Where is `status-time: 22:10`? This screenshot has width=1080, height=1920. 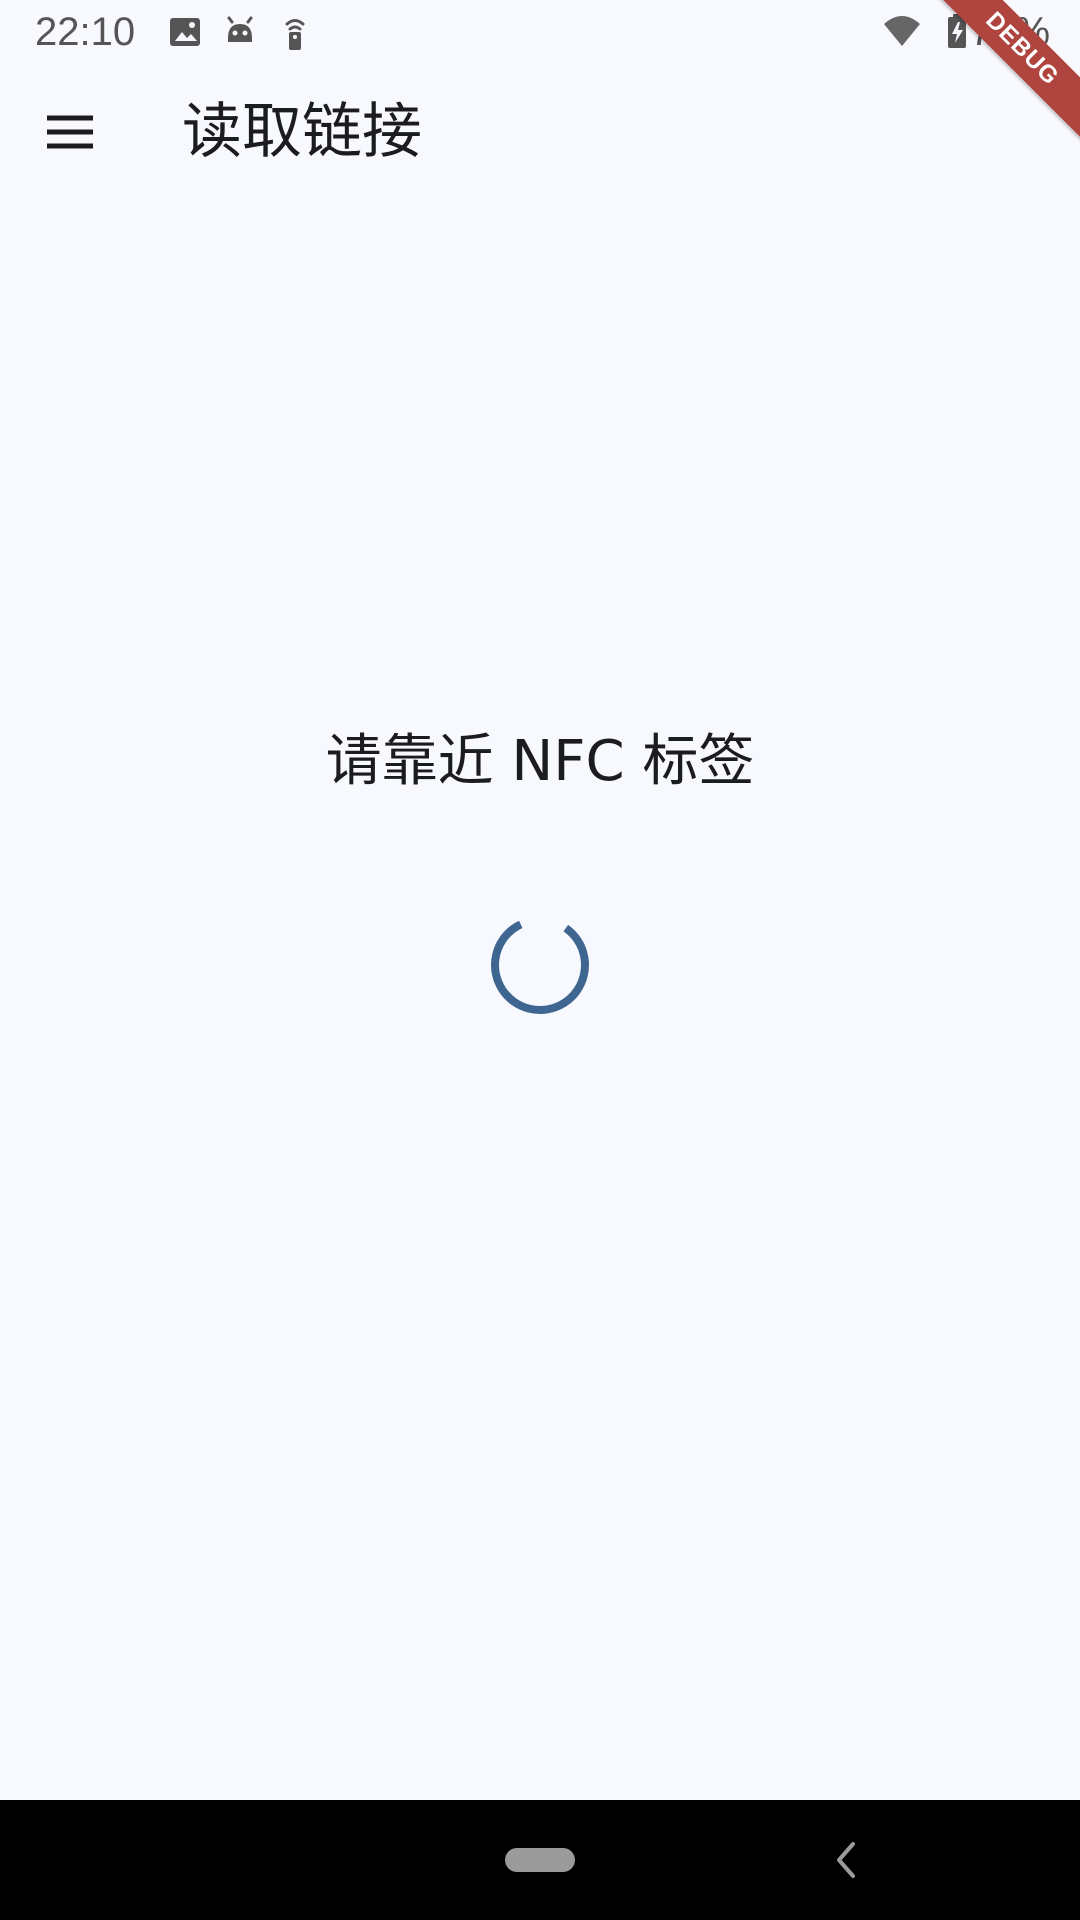
status-time: 22:10 is located at coordinates (85, 32).